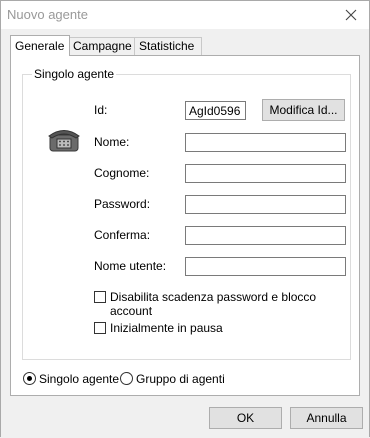 The width and height of the screenshot is (370, 438). I want to click on tab-campagne: Campagne, so click(102, 46).